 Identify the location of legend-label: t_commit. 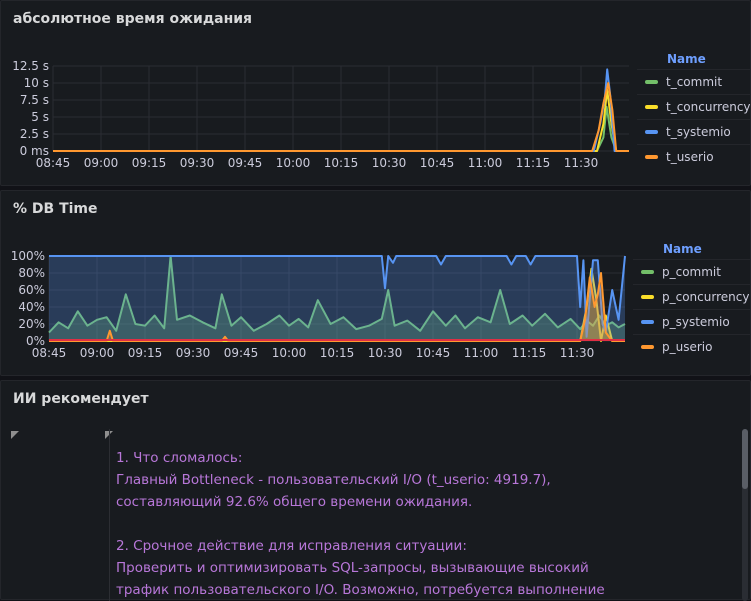
(694, 82).